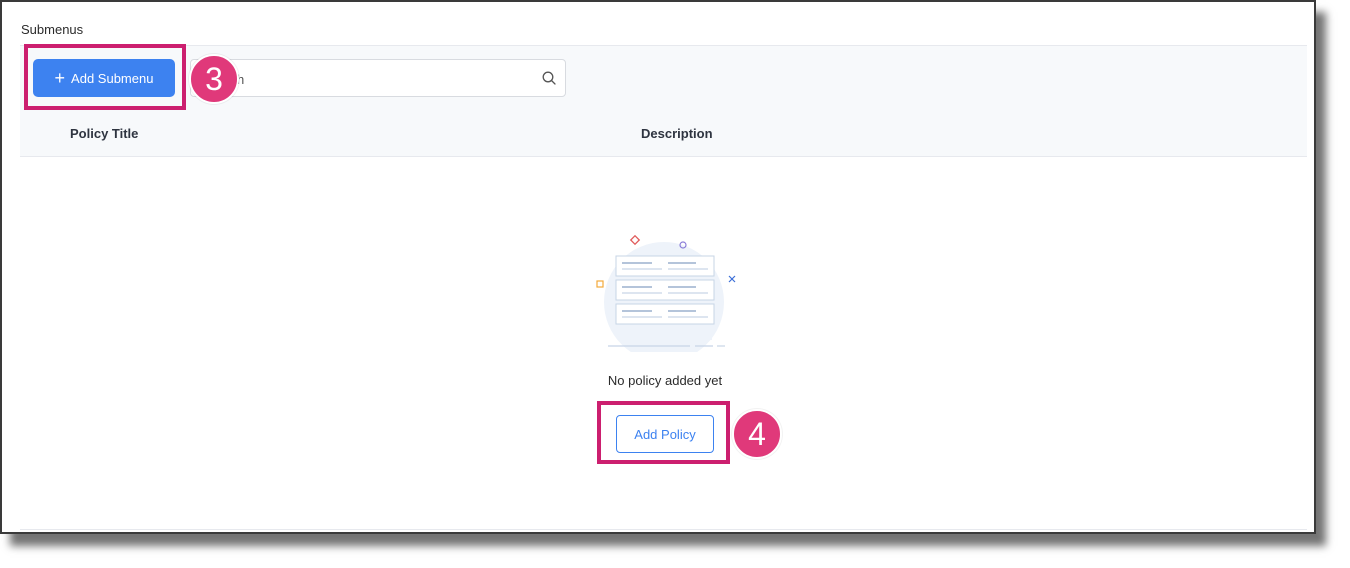  What do you see at coordinates (214, 79) in the screenshot?
I see `step-badge-3: 3` at bounding box center [214, 79].